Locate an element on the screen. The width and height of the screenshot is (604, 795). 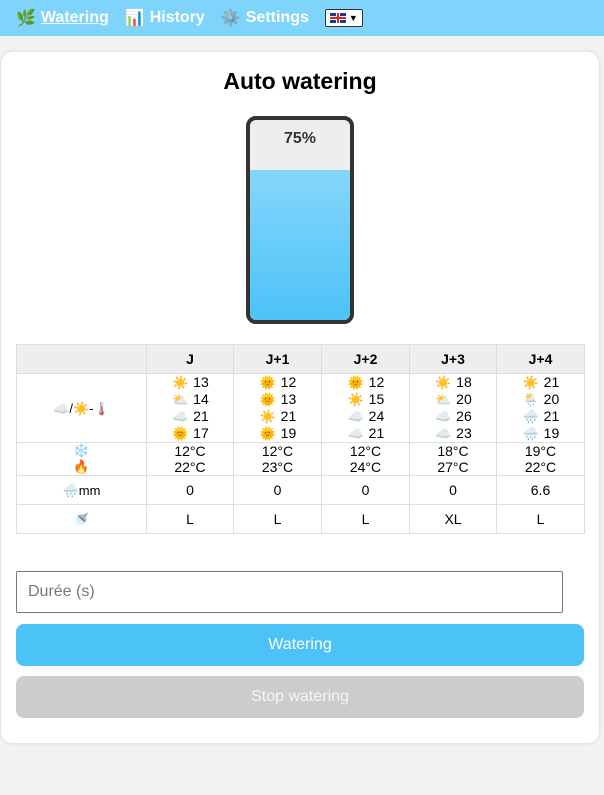
chevron-down-icon: ▼ is located at coordinates (353, 18).